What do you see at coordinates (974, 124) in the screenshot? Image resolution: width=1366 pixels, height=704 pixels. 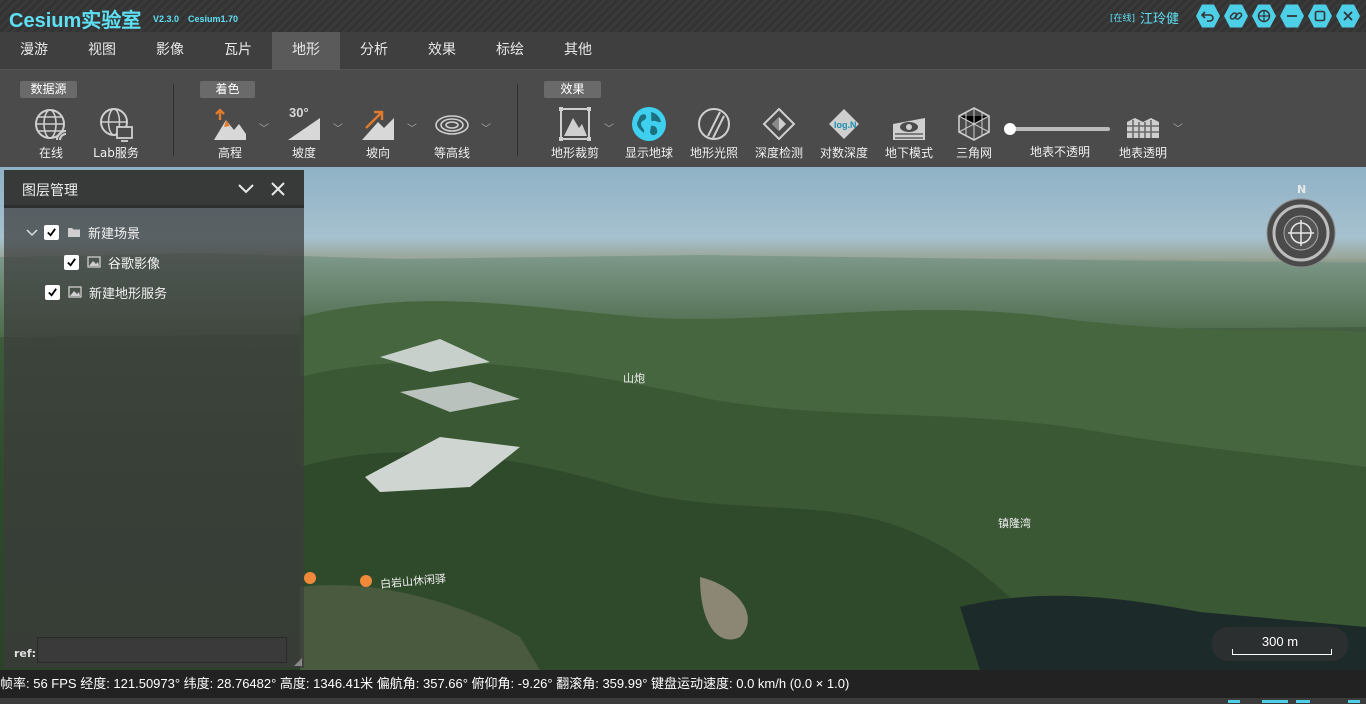 I see `triangle-mesh-icon` at bounding box center [974, 124].